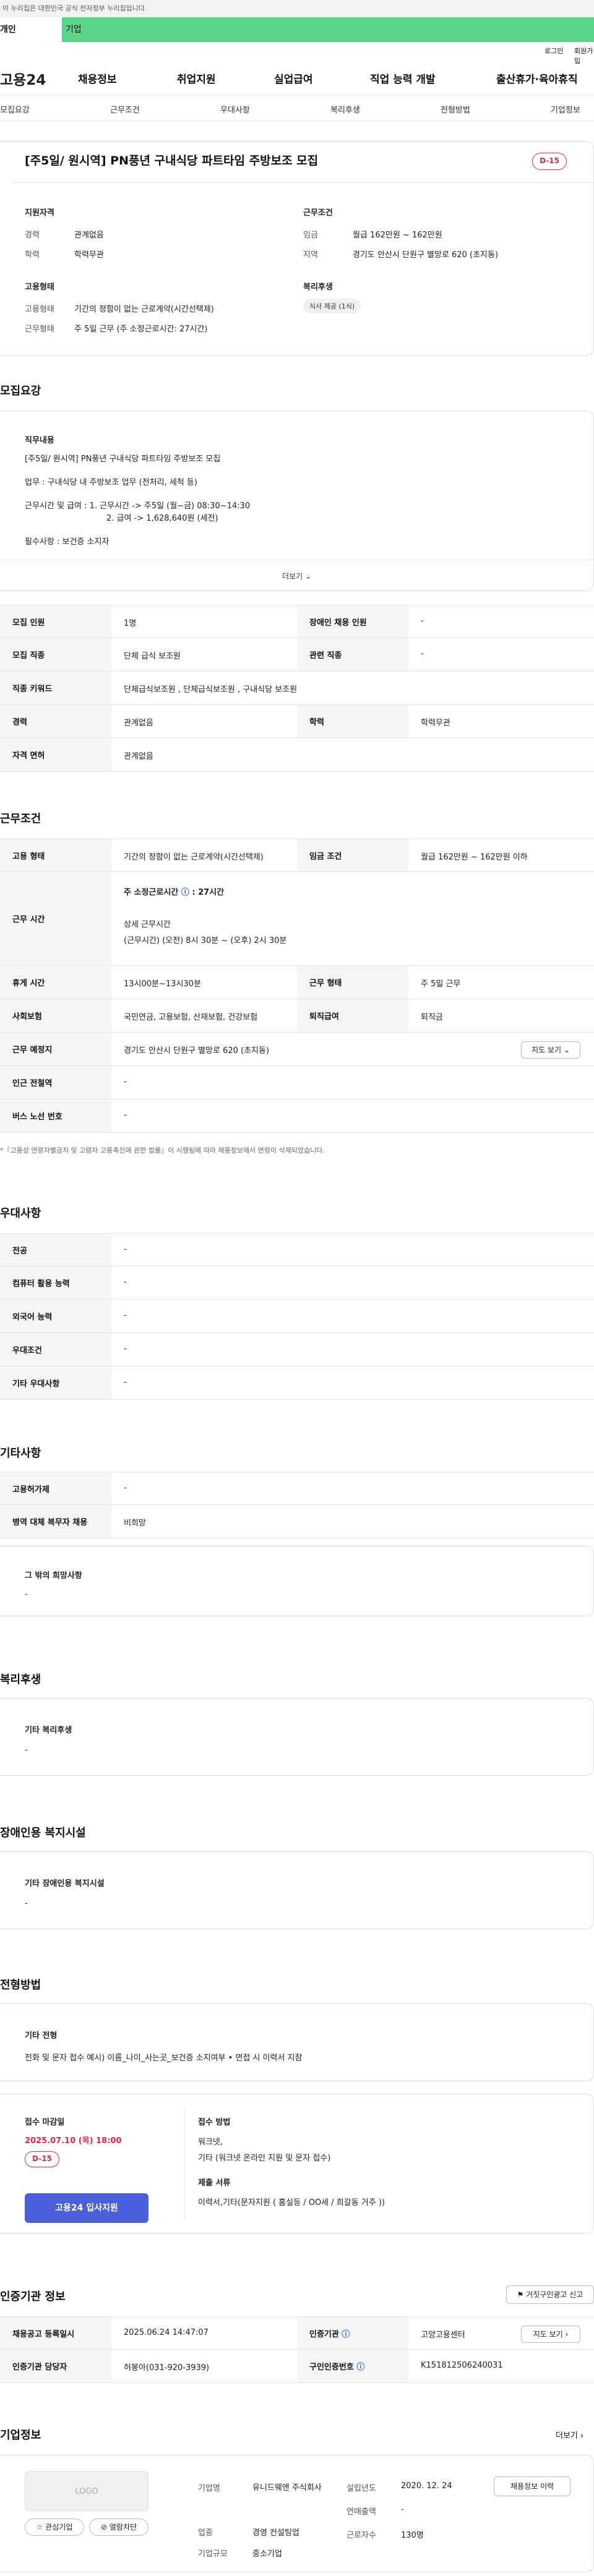 The height and width of the screenshot is (2576, 594). Describe the element at coordinates (55, 1349) in the screenshot. I see `row-label: 우대조건` at that location.